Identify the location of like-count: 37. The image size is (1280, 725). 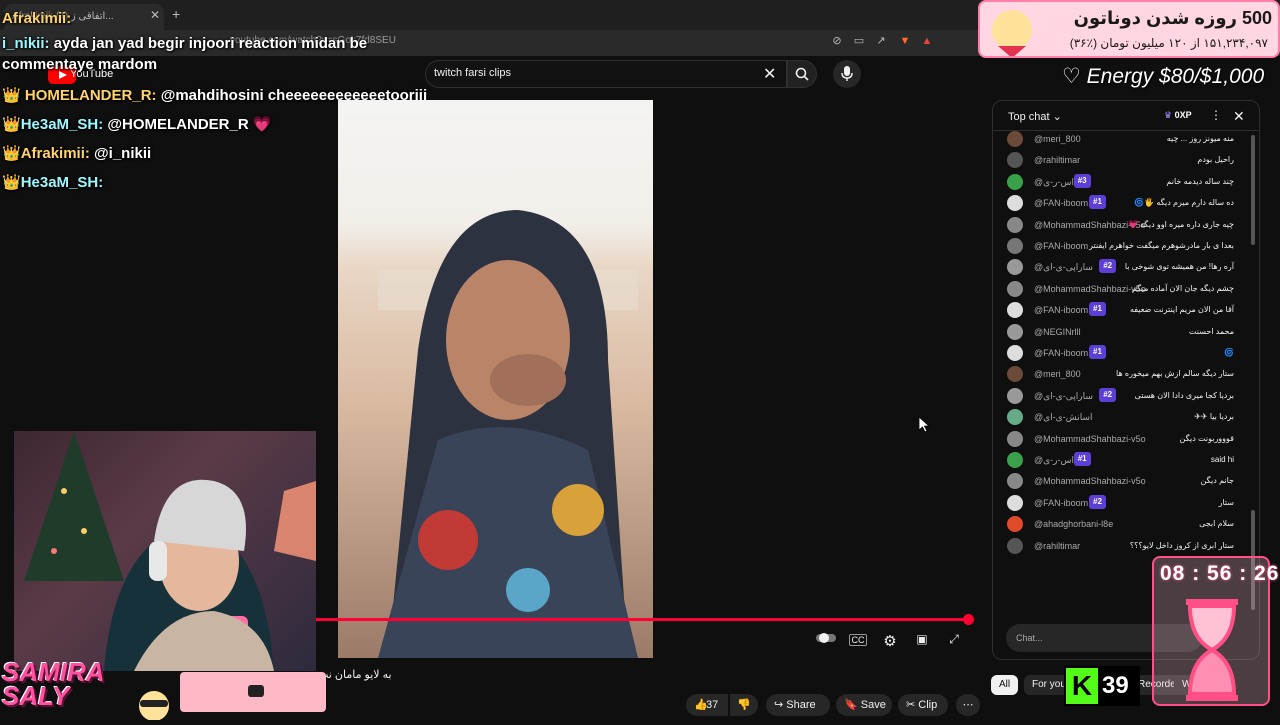
(712, 705).